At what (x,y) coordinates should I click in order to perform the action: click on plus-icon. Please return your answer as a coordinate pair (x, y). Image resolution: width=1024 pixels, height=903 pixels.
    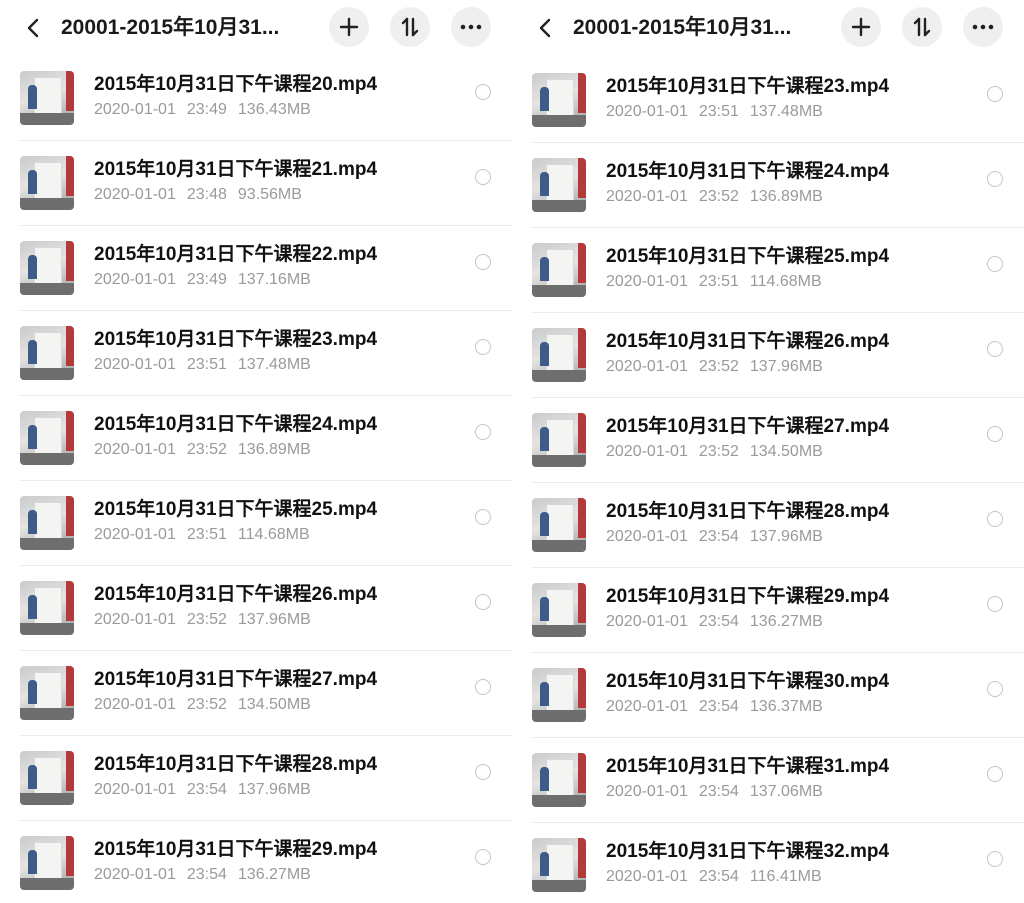
    Looking at the image, I should click on (349, 27).